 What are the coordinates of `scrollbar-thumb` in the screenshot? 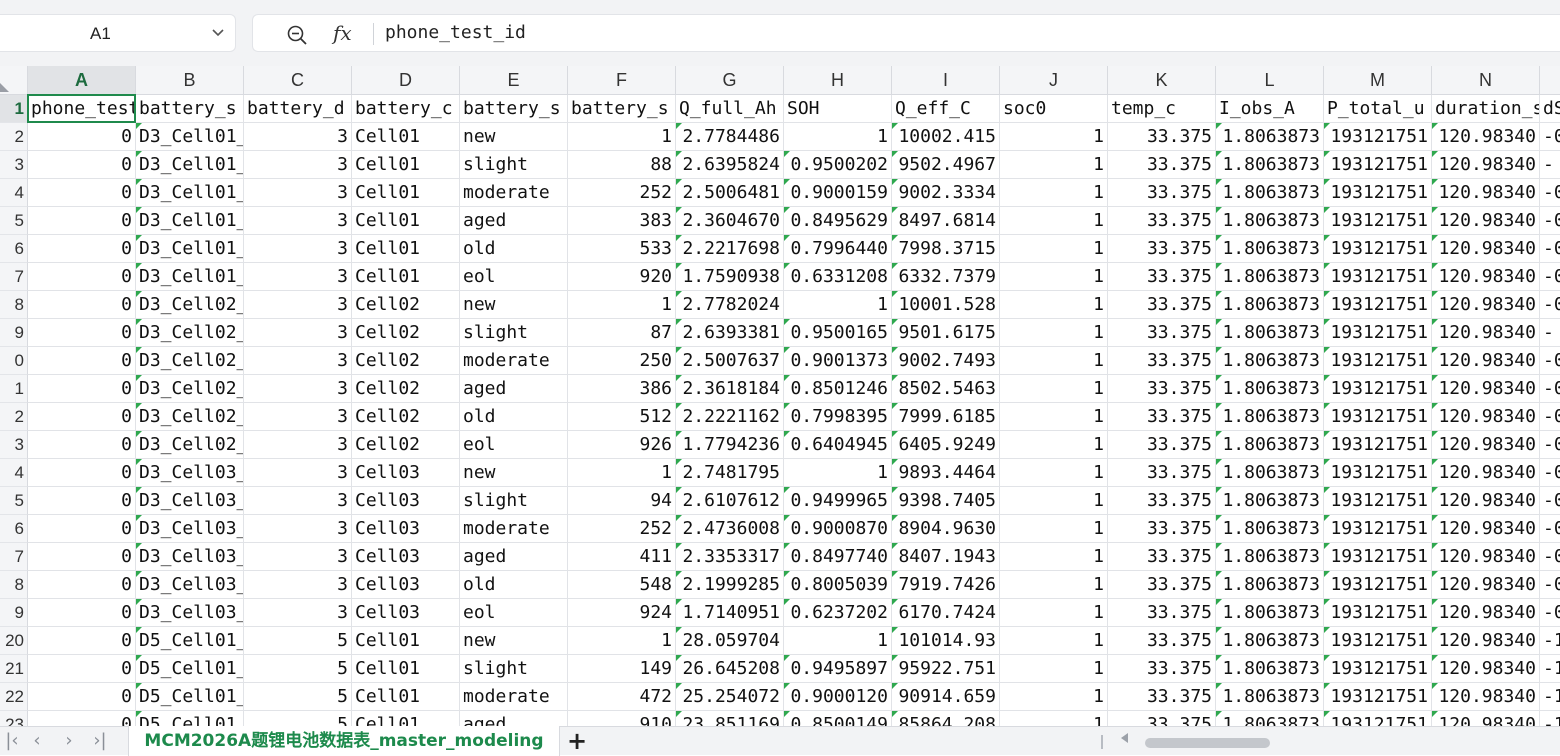 It's located at (1207, 743).